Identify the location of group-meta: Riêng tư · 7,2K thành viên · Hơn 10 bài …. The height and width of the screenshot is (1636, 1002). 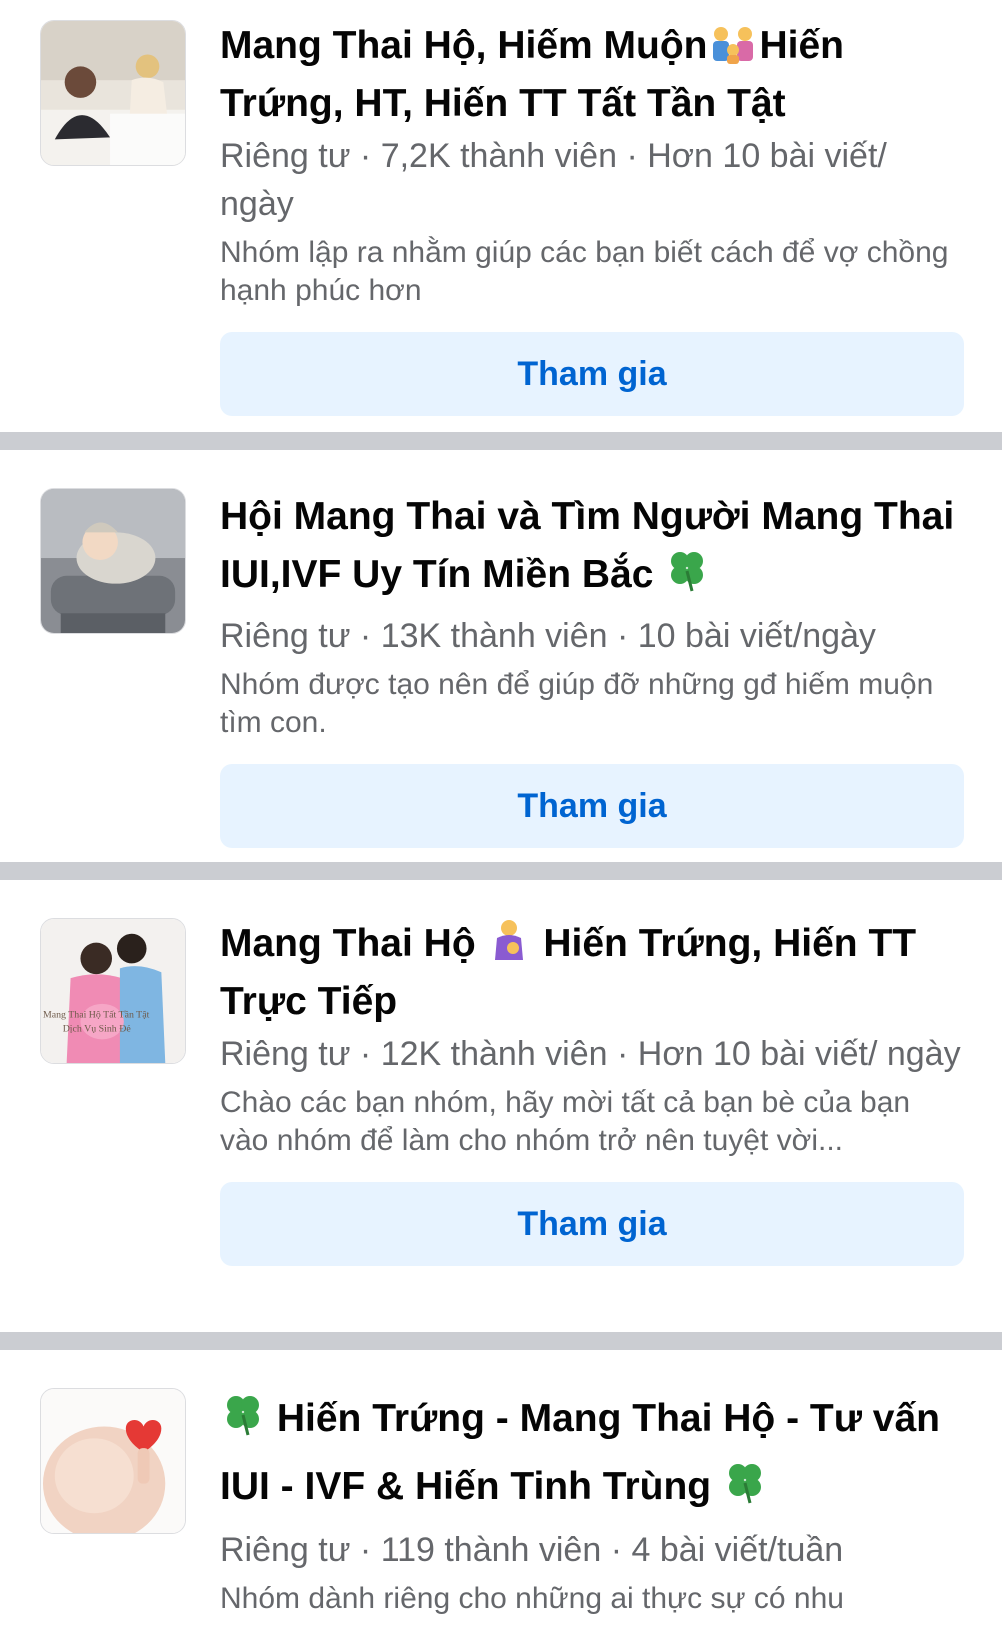
(553, 180).